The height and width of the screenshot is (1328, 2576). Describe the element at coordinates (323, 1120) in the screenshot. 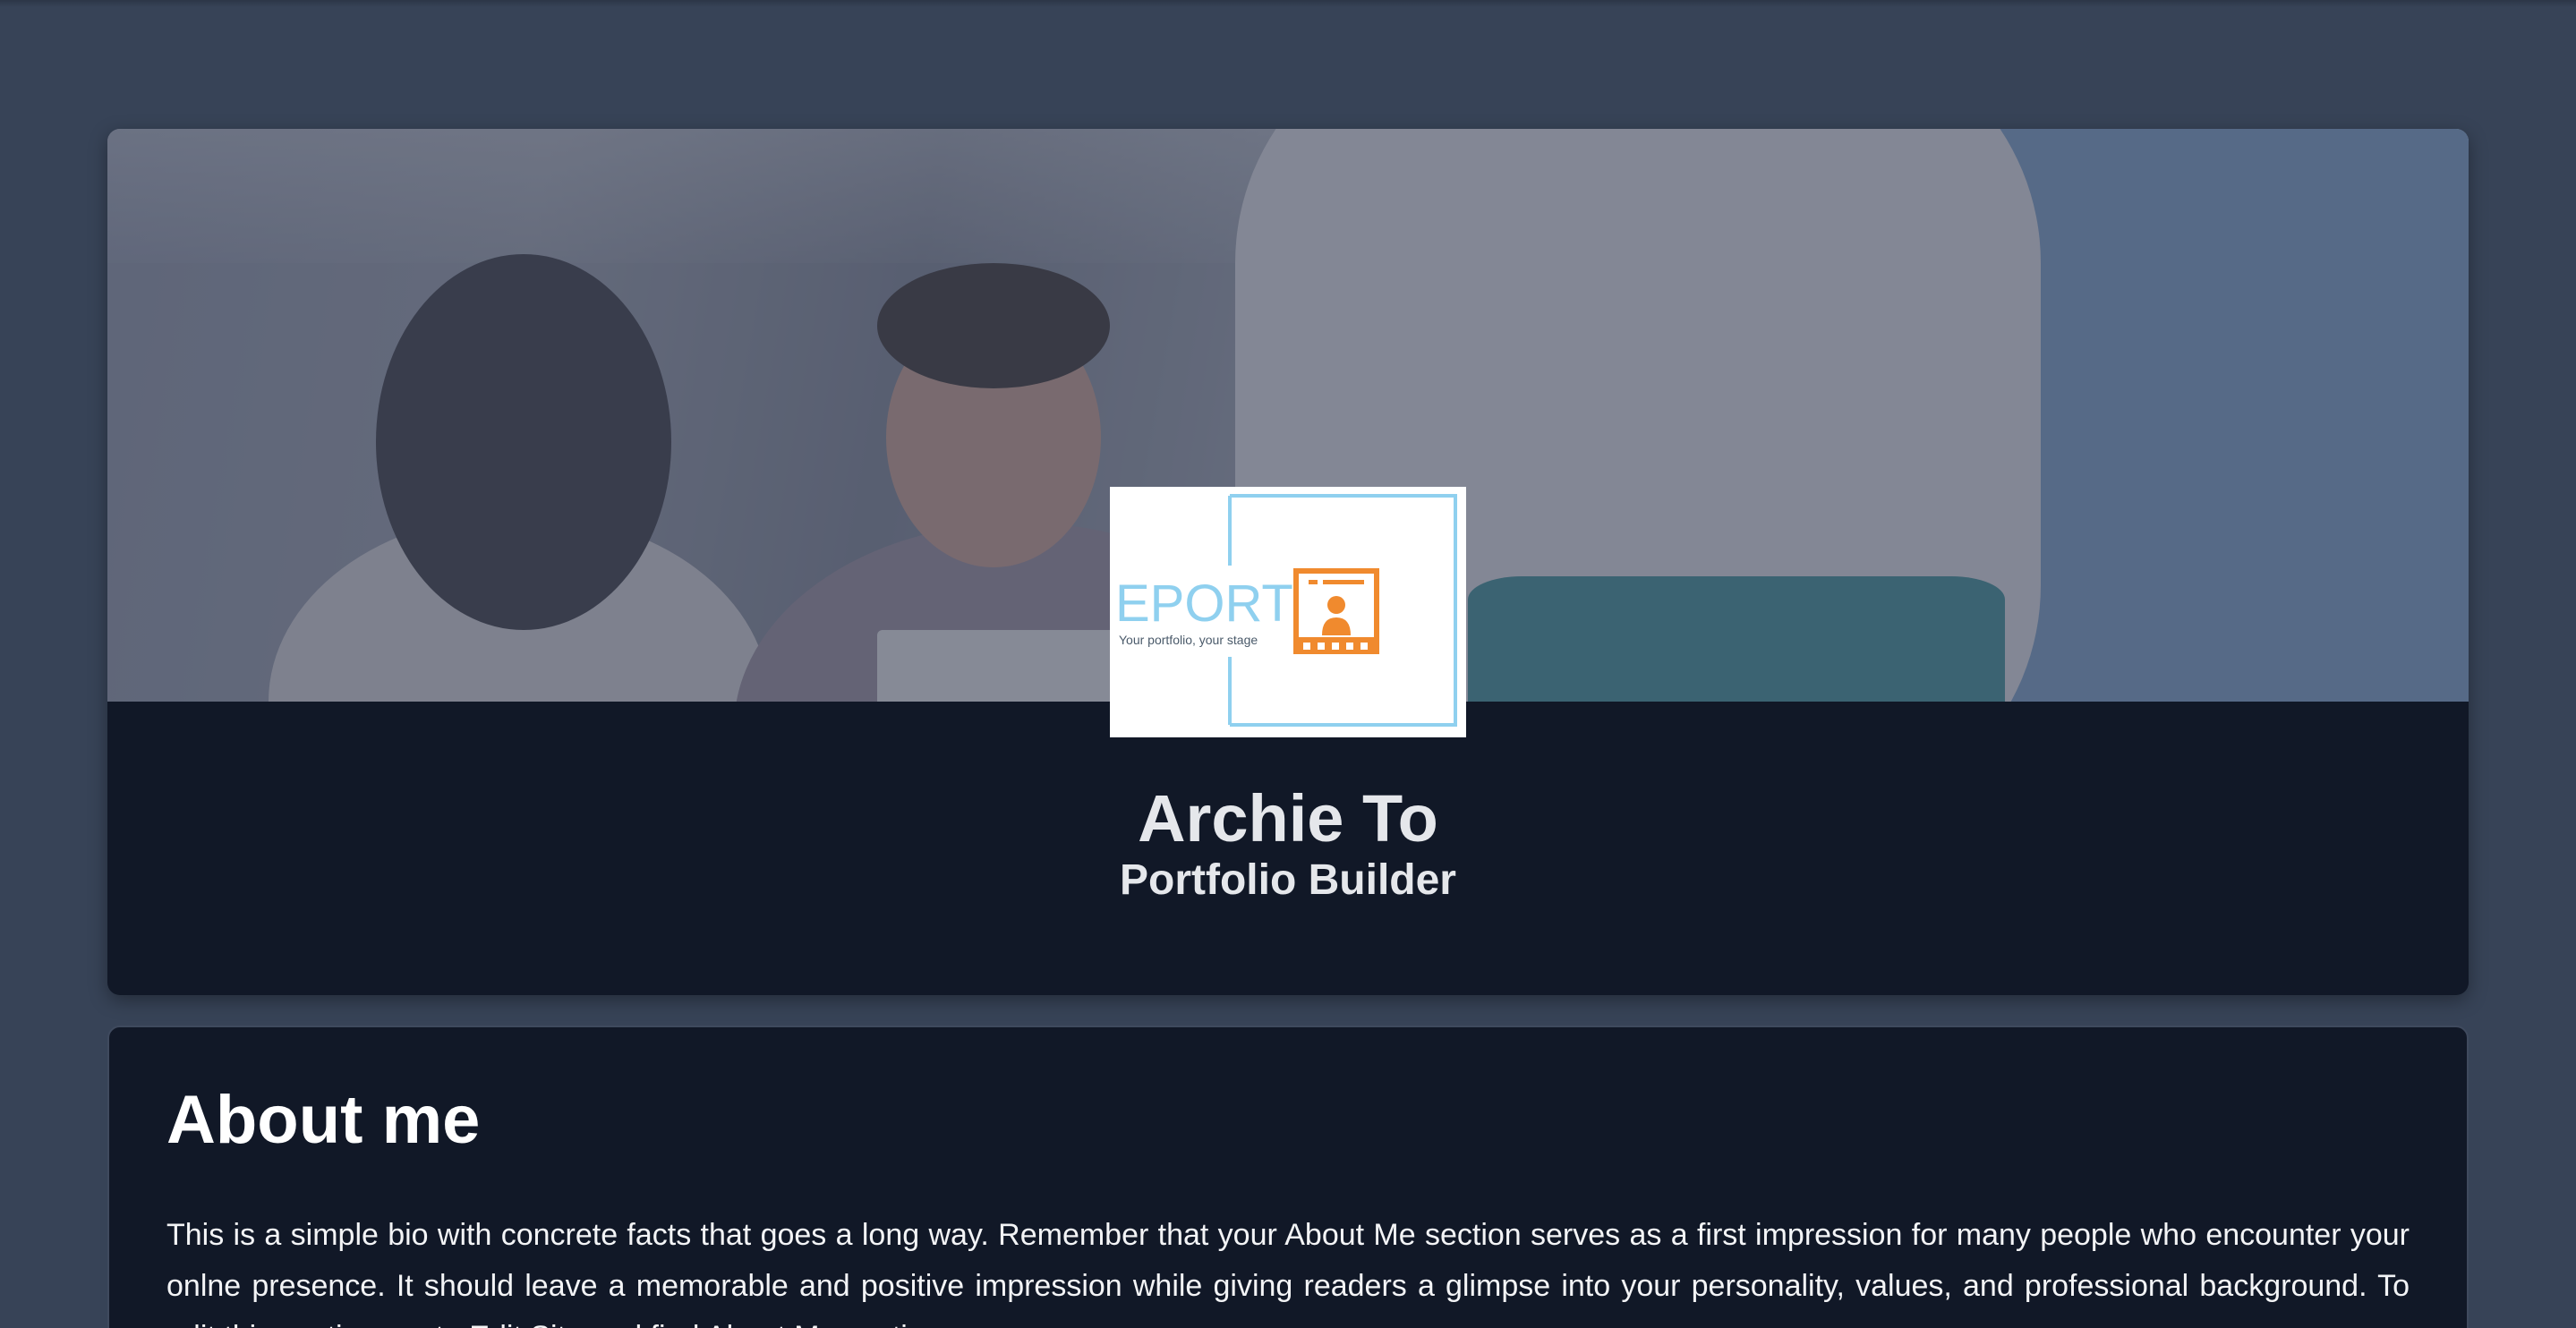

I see `about-heading: About me` at that location.